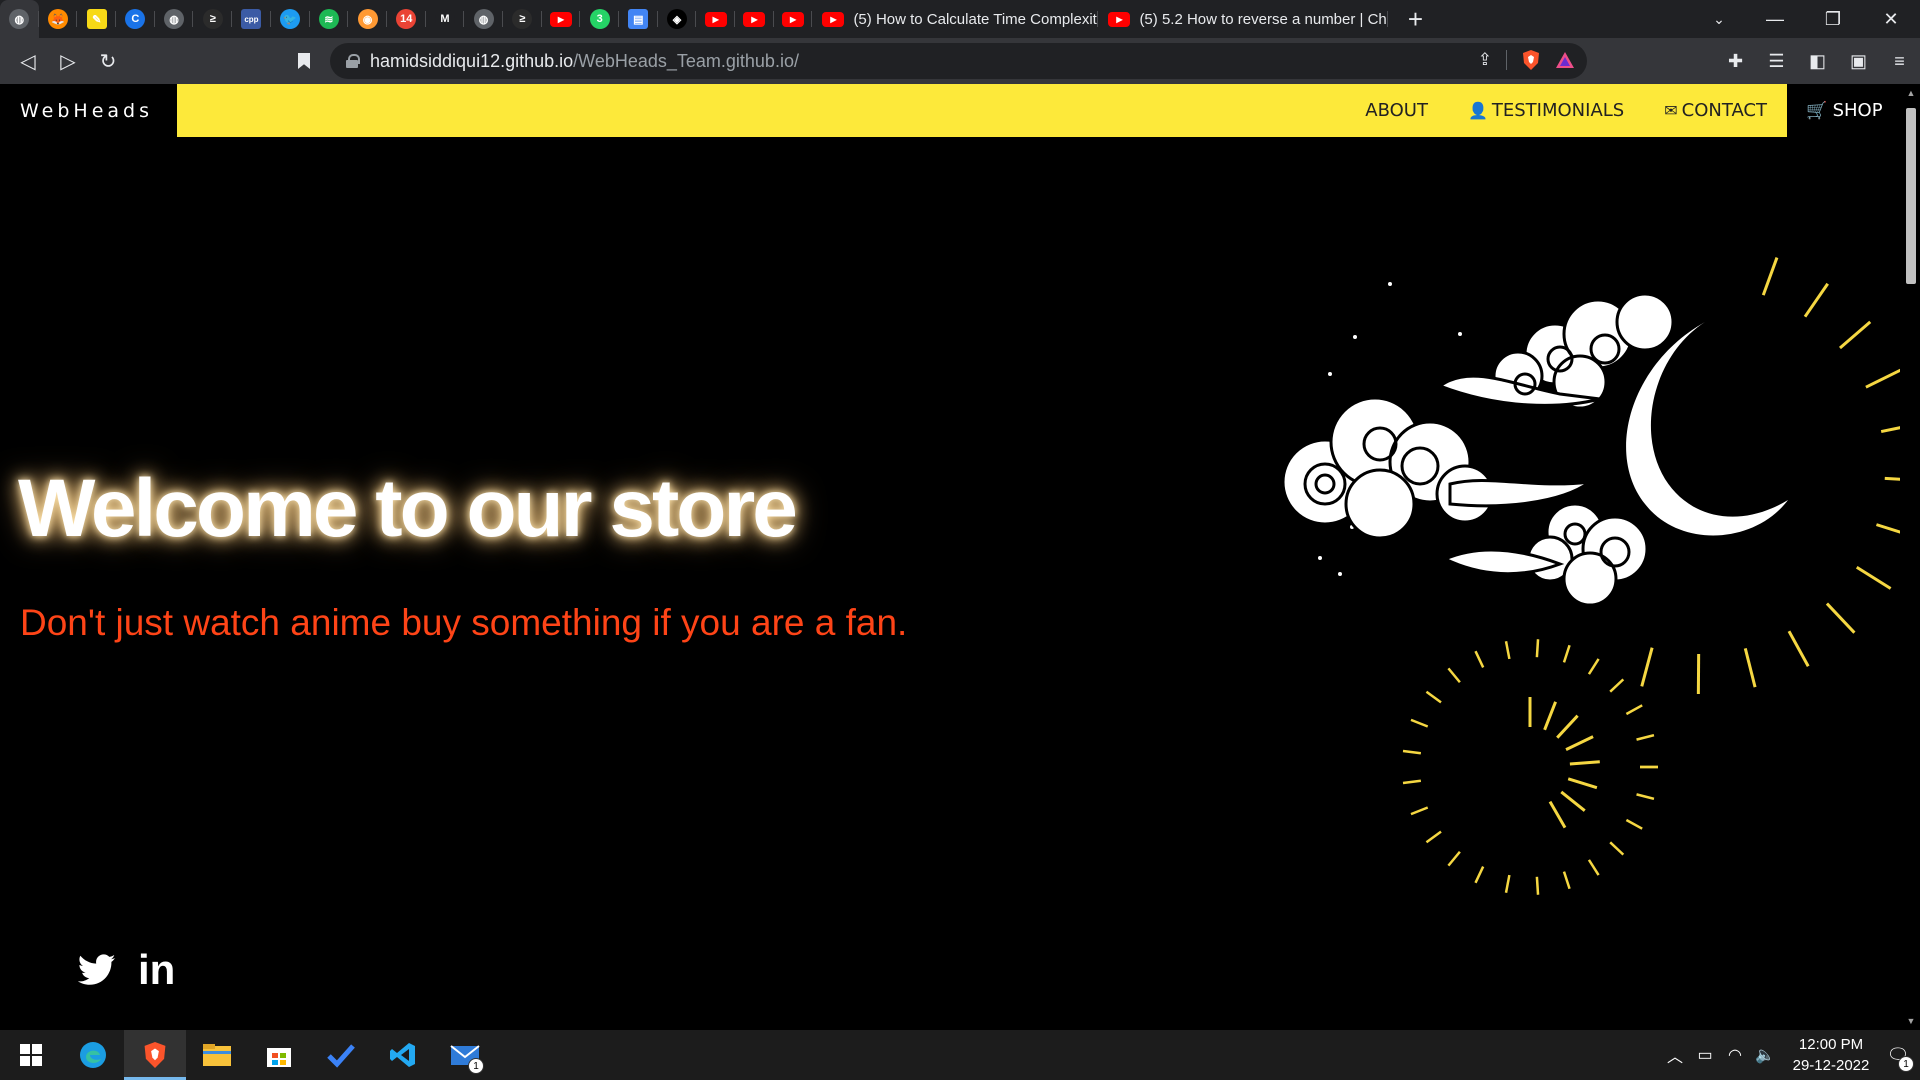 The height and width of the screenshot is (1080, 1920). I want to click on wallet-icon: ▣, so click(1858, 61).